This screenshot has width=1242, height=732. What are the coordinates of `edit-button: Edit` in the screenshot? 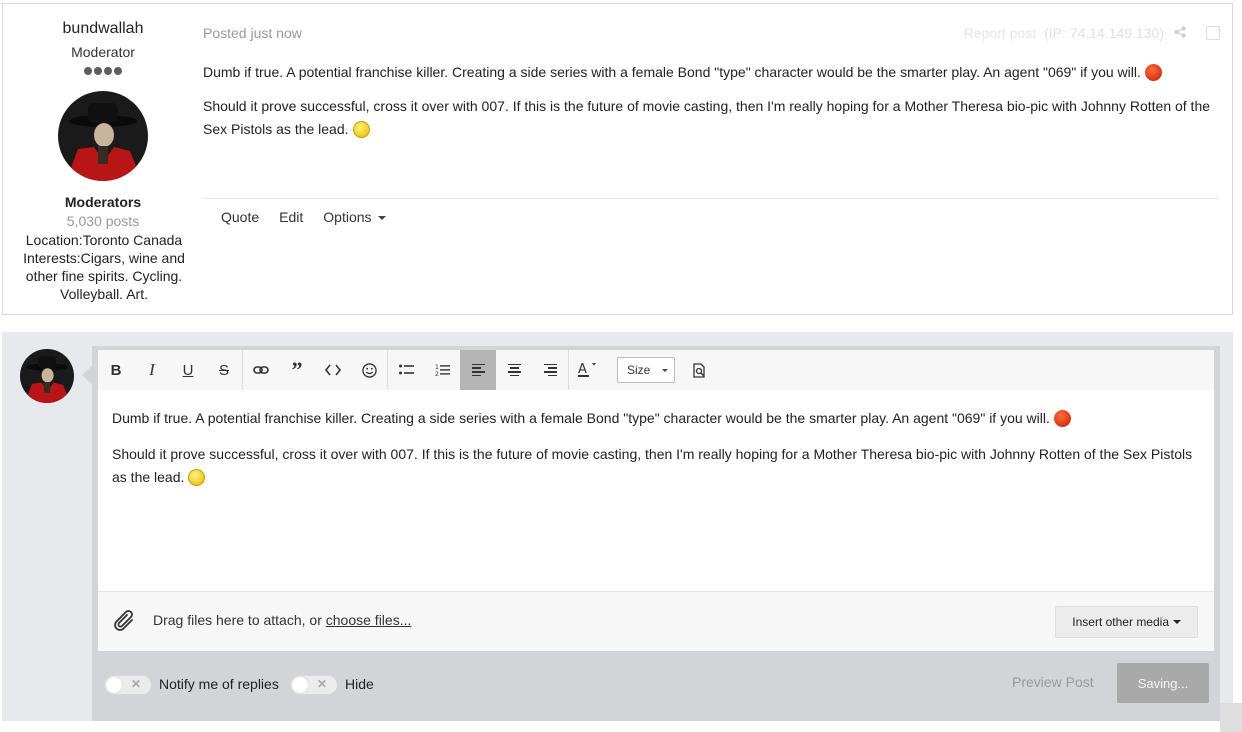 It's located at (291, 217).